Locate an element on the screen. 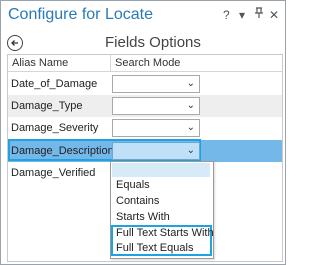 The width and height of the screenshot is (320, 265). title-bar: Configure for Locate ? ▾ ✕ is located at coordinates (143, 16).